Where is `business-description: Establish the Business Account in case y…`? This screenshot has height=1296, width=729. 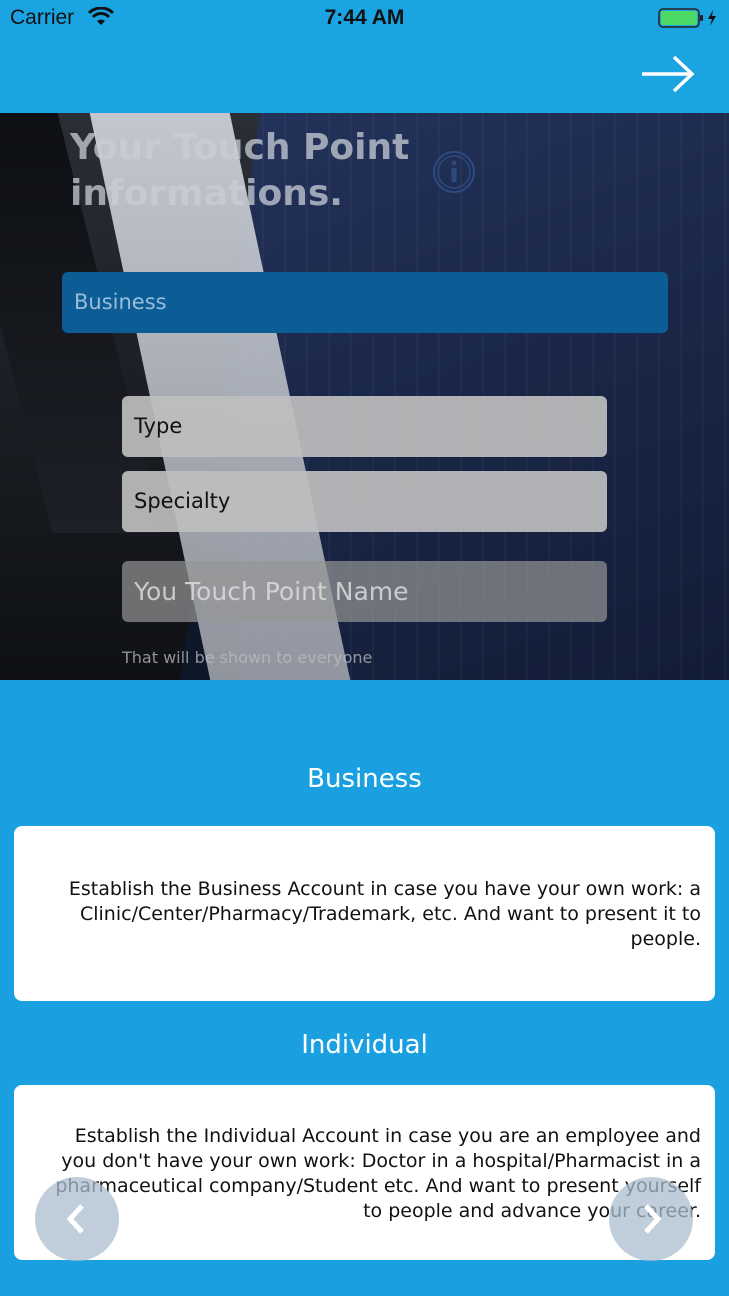 business-description: Establish the Business Account in case y… is located at coordinates (384, 914).